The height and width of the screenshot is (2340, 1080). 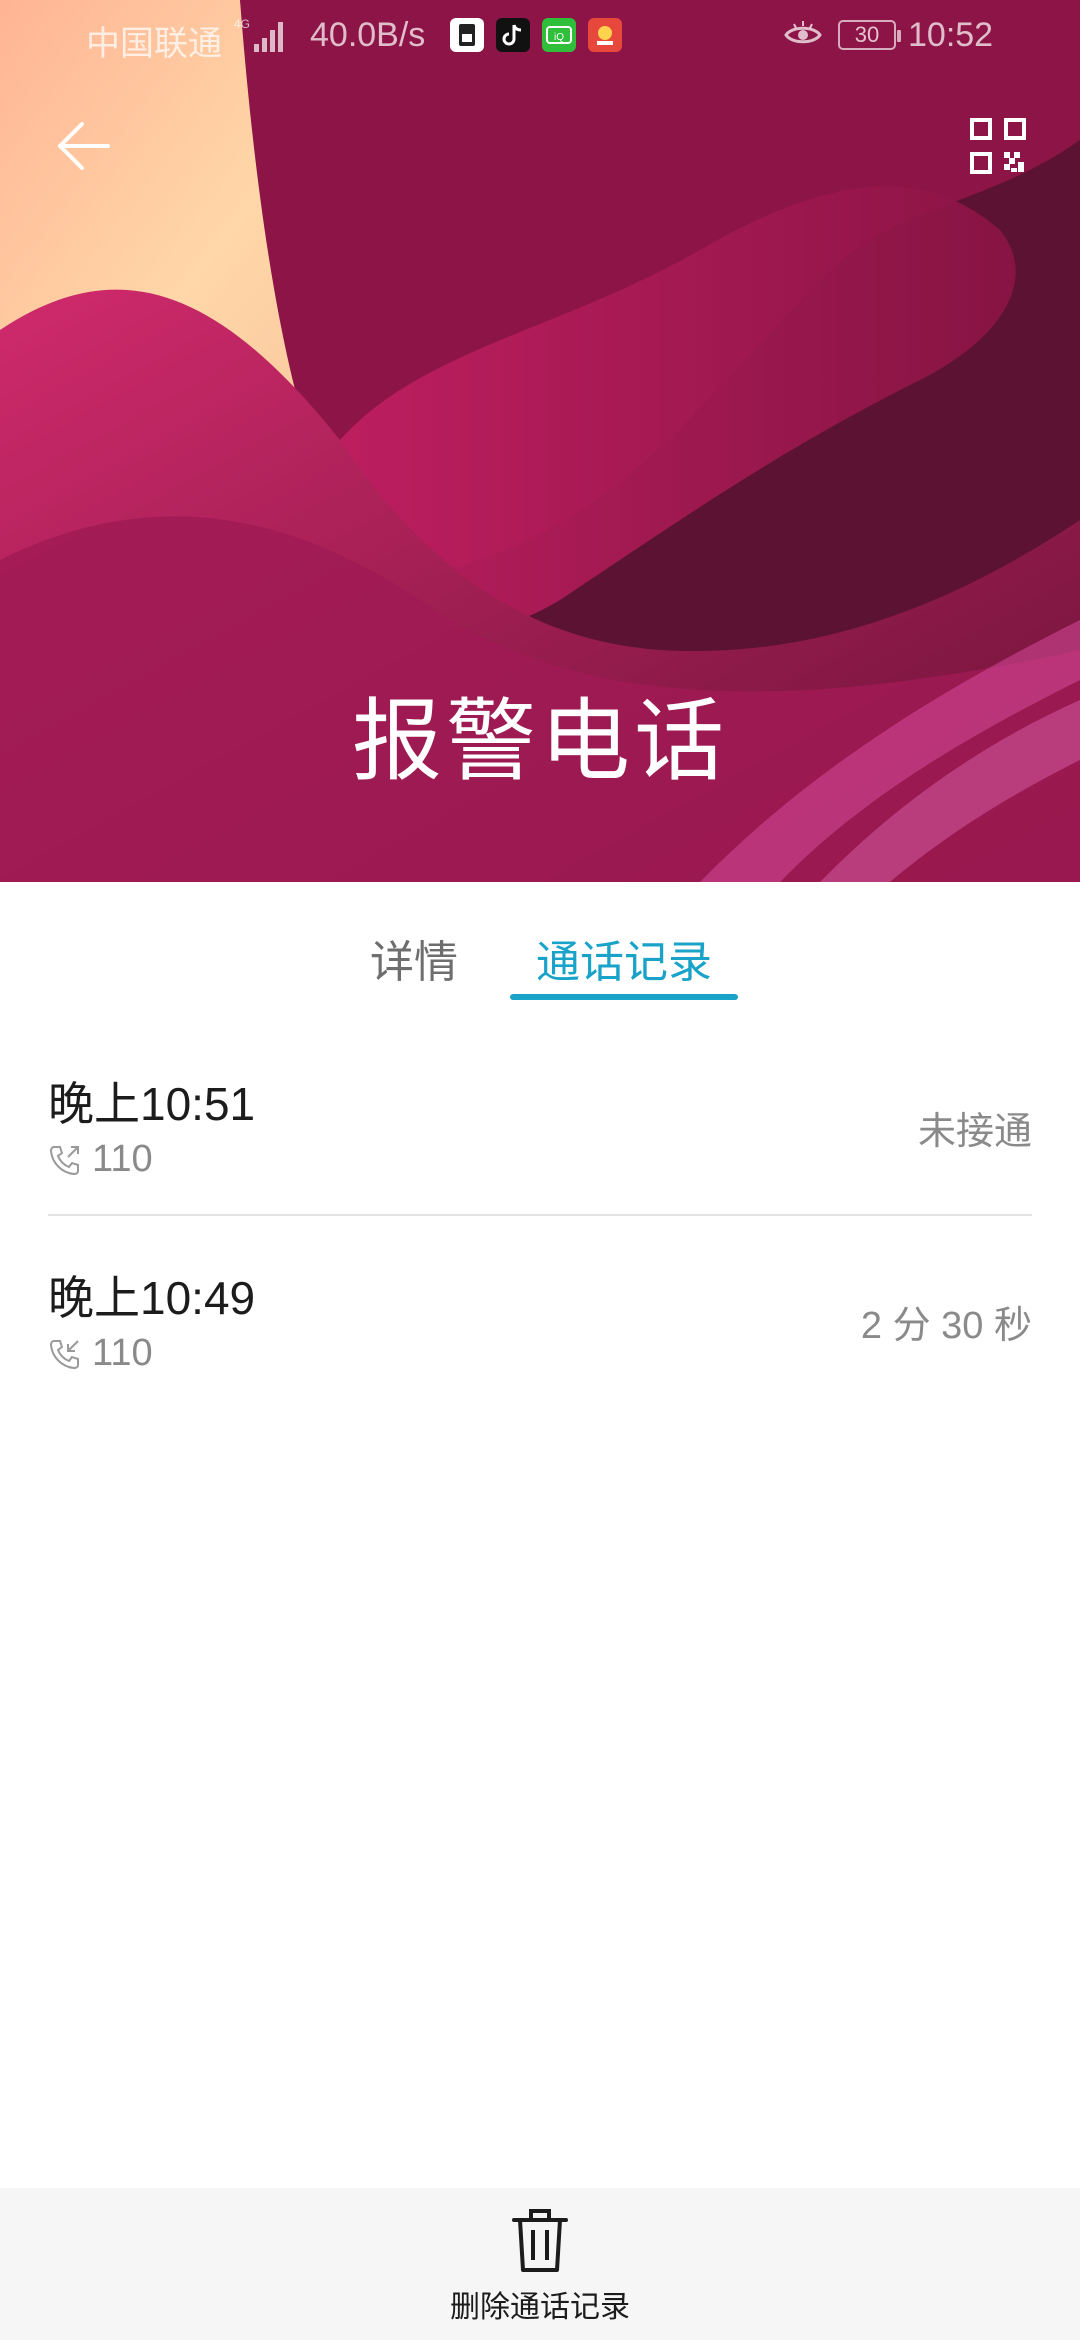 What do you see at coordinates (803, 39) in the screenshot?
I see `eye-comfort-icon` at bounding box center [803, 39].